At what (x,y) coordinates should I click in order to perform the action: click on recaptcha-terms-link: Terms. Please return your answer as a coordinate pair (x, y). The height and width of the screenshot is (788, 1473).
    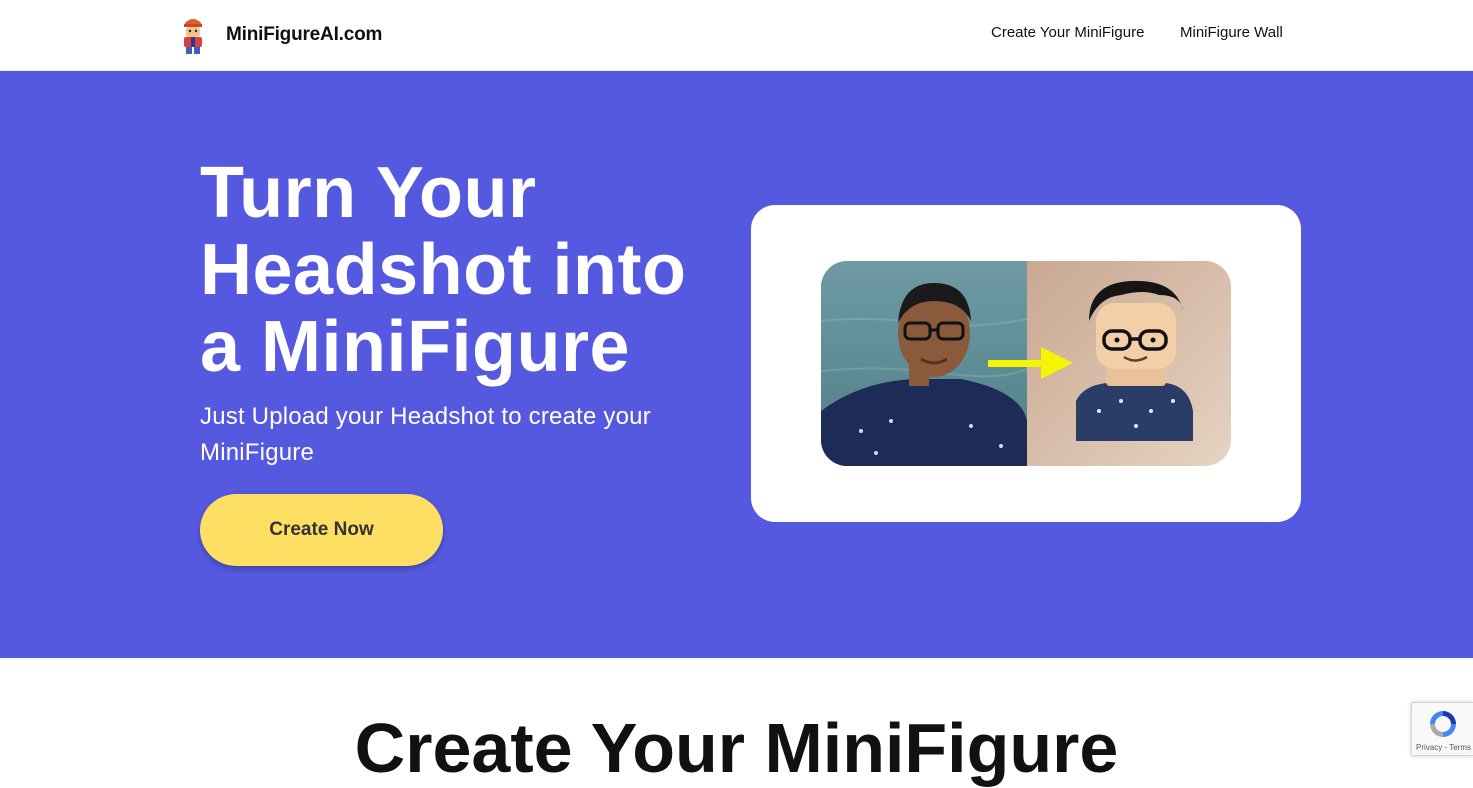
    Looking at the image, I should click on (1460, 747).